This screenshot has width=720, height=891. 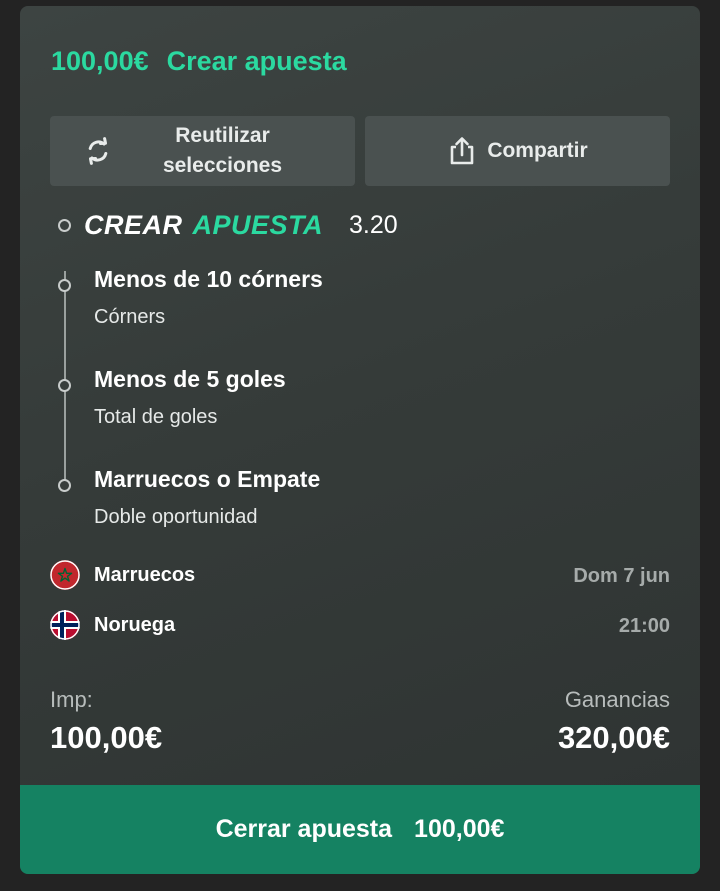 I want to click on reuse-selections-label: Reutilizar selecciones, so click(x=222, y=151).